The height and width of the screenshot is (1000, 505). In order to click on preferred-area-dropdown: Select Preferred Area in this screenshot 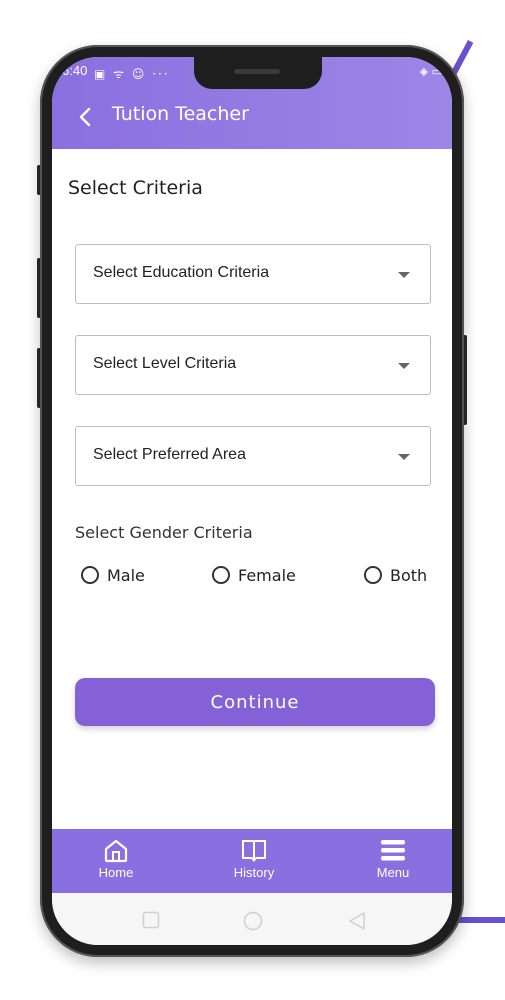, I will do `click(253, 456)`.